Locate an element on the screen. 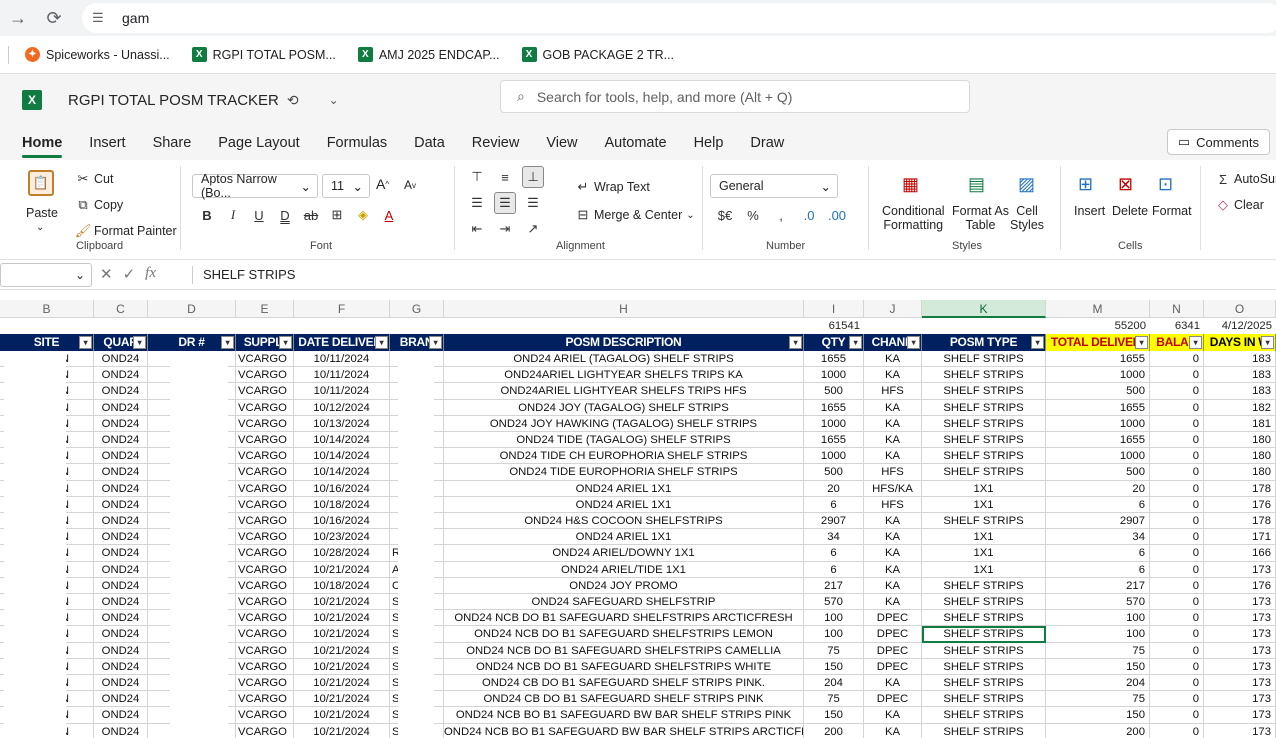 Image resolution: width=1276 pixels, height=738 pixels. tab-data: Data is located at coordinates (429, 143).